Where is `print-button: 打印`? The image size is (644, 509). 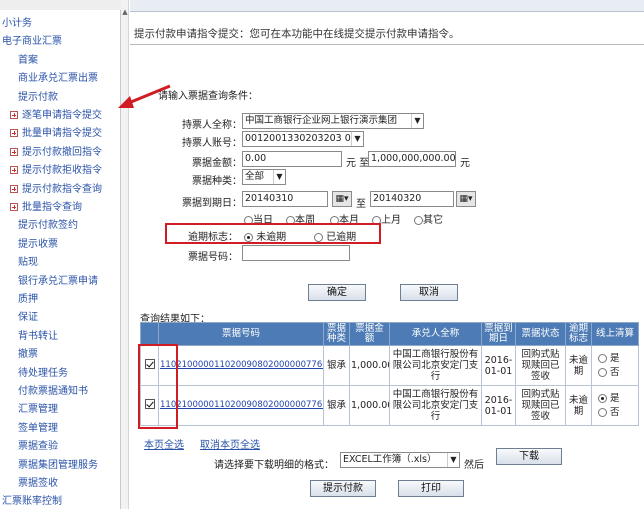
print-button: 打印 is located at coordinates (431, 488).